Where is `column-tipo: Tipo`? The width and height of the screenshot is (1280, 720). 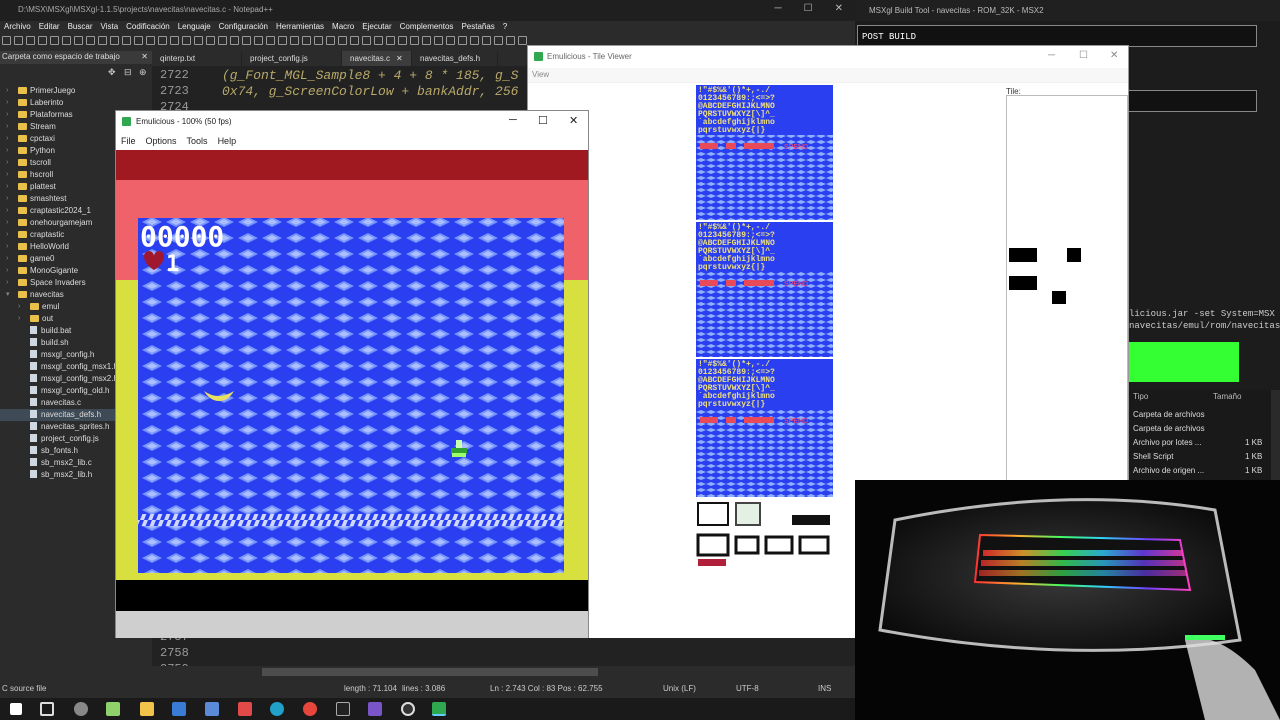
column-tipo: Tipo is located at coordinates (1140, 396).